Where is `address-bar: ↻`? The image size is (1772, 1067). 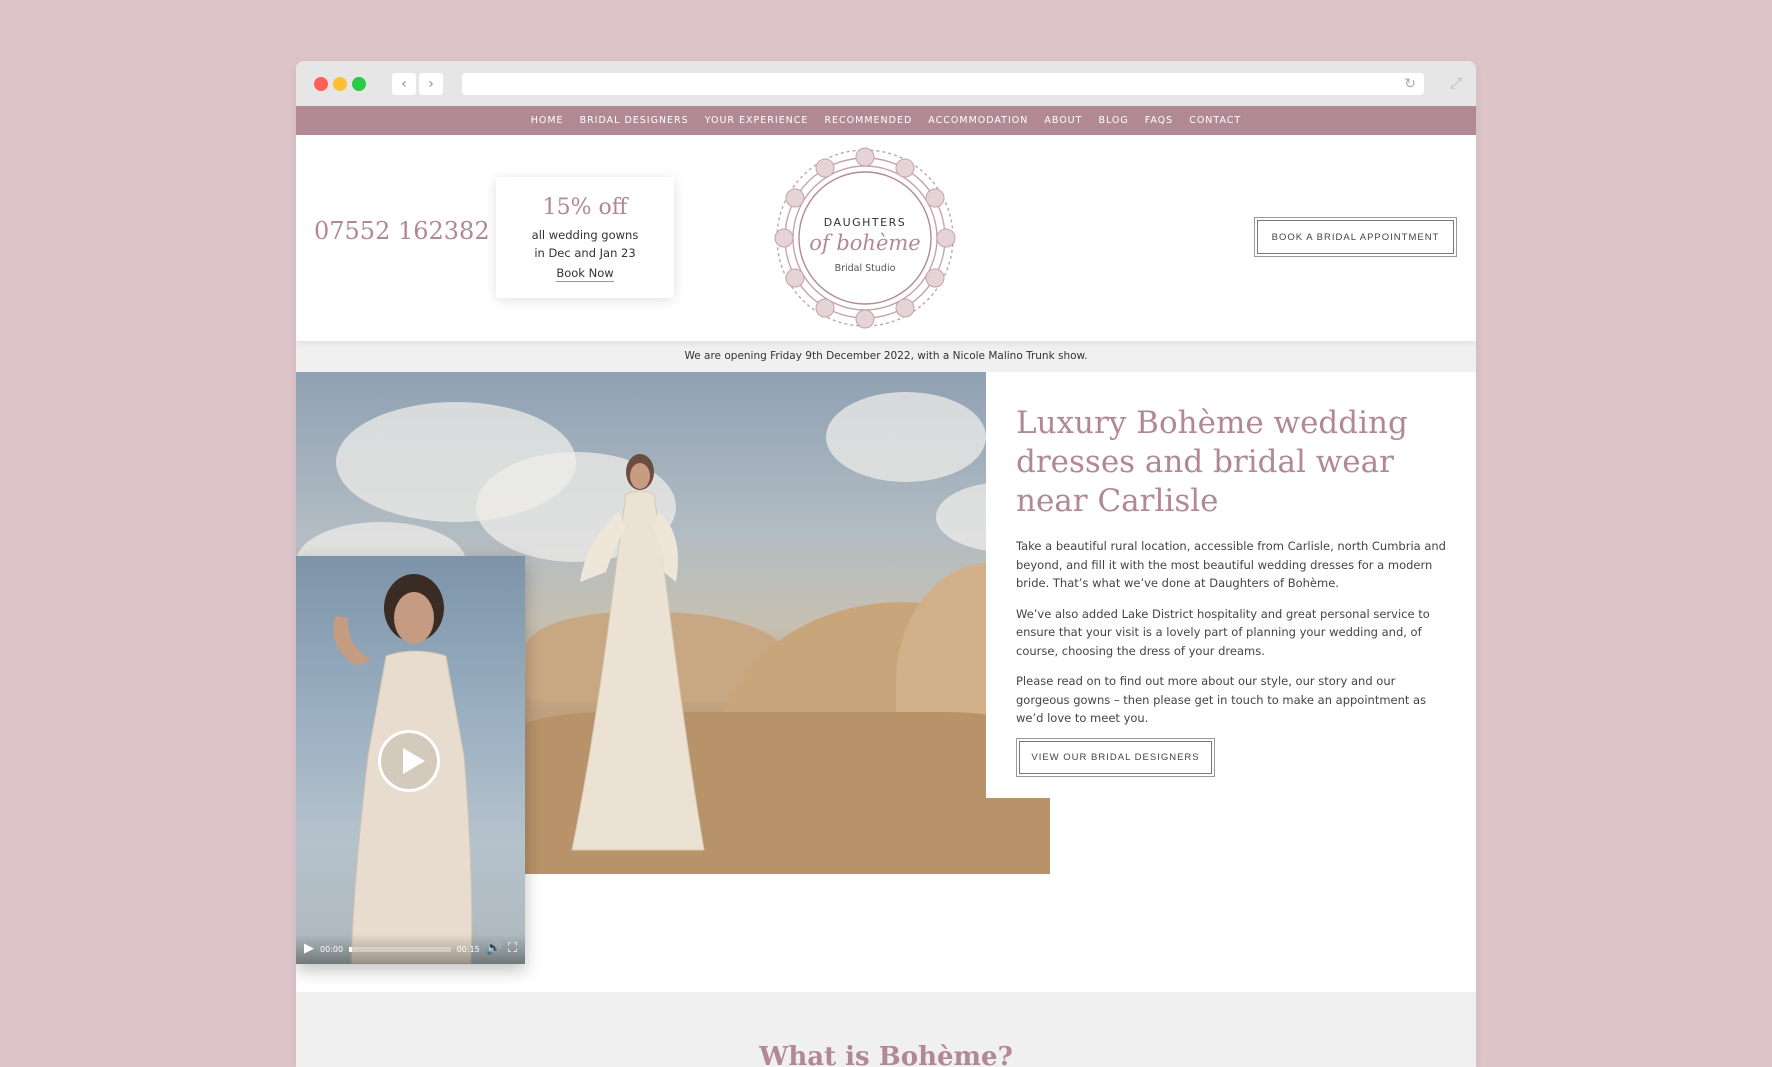
address-bar: ↻ is located at coordinates (943, 84).